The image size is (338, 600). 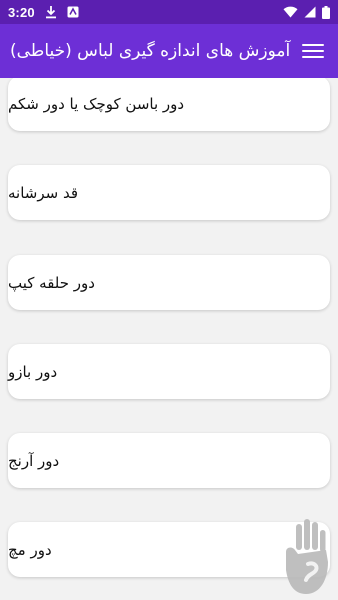 What do you see at coordinates (169, 12) in the screenshot?
I see `status-bar: 3:20` at bounding box center [169, 12].